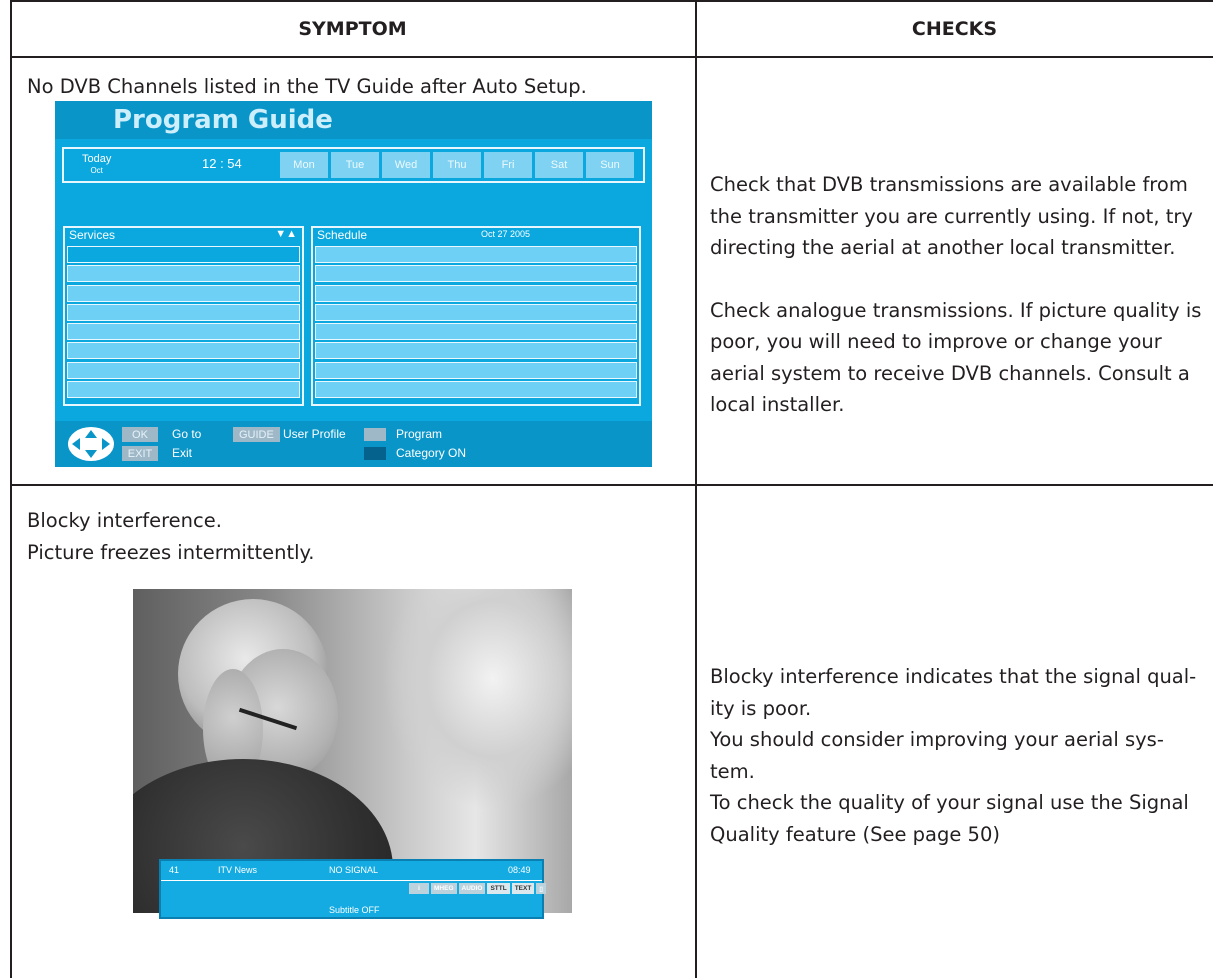 Image resolution: width=1213 pixels, height=978 pixels. What do you see at coordinates (419, 888) in the screenshot?
I see `info-icon: i` at bounding box center [419, 888].